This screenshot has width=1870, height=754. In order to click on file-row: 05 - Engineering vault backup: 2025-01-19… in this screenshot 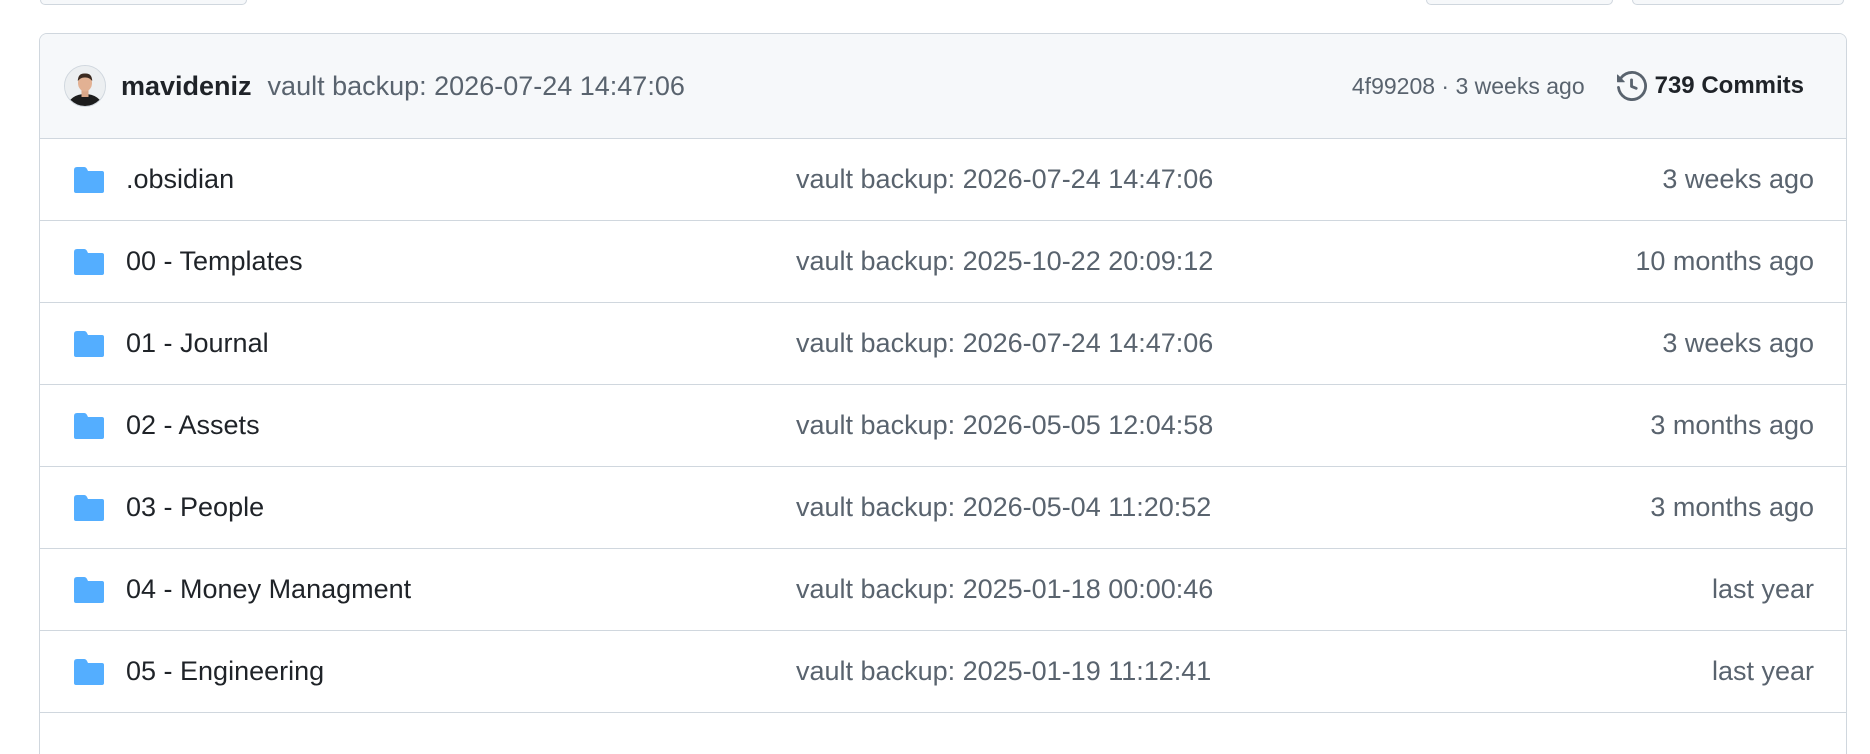, I will do `click(943, 672)`.